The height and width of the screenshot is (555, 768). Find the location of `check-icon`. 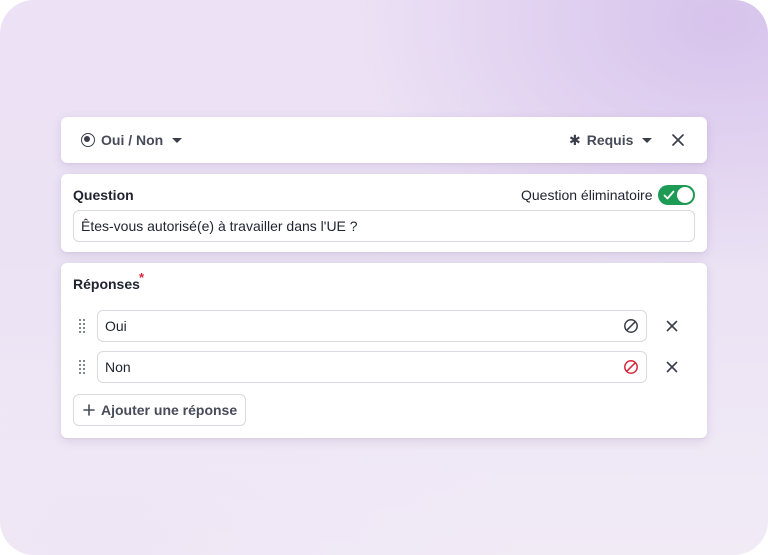

check-icon is located at coordinates (669, 195).